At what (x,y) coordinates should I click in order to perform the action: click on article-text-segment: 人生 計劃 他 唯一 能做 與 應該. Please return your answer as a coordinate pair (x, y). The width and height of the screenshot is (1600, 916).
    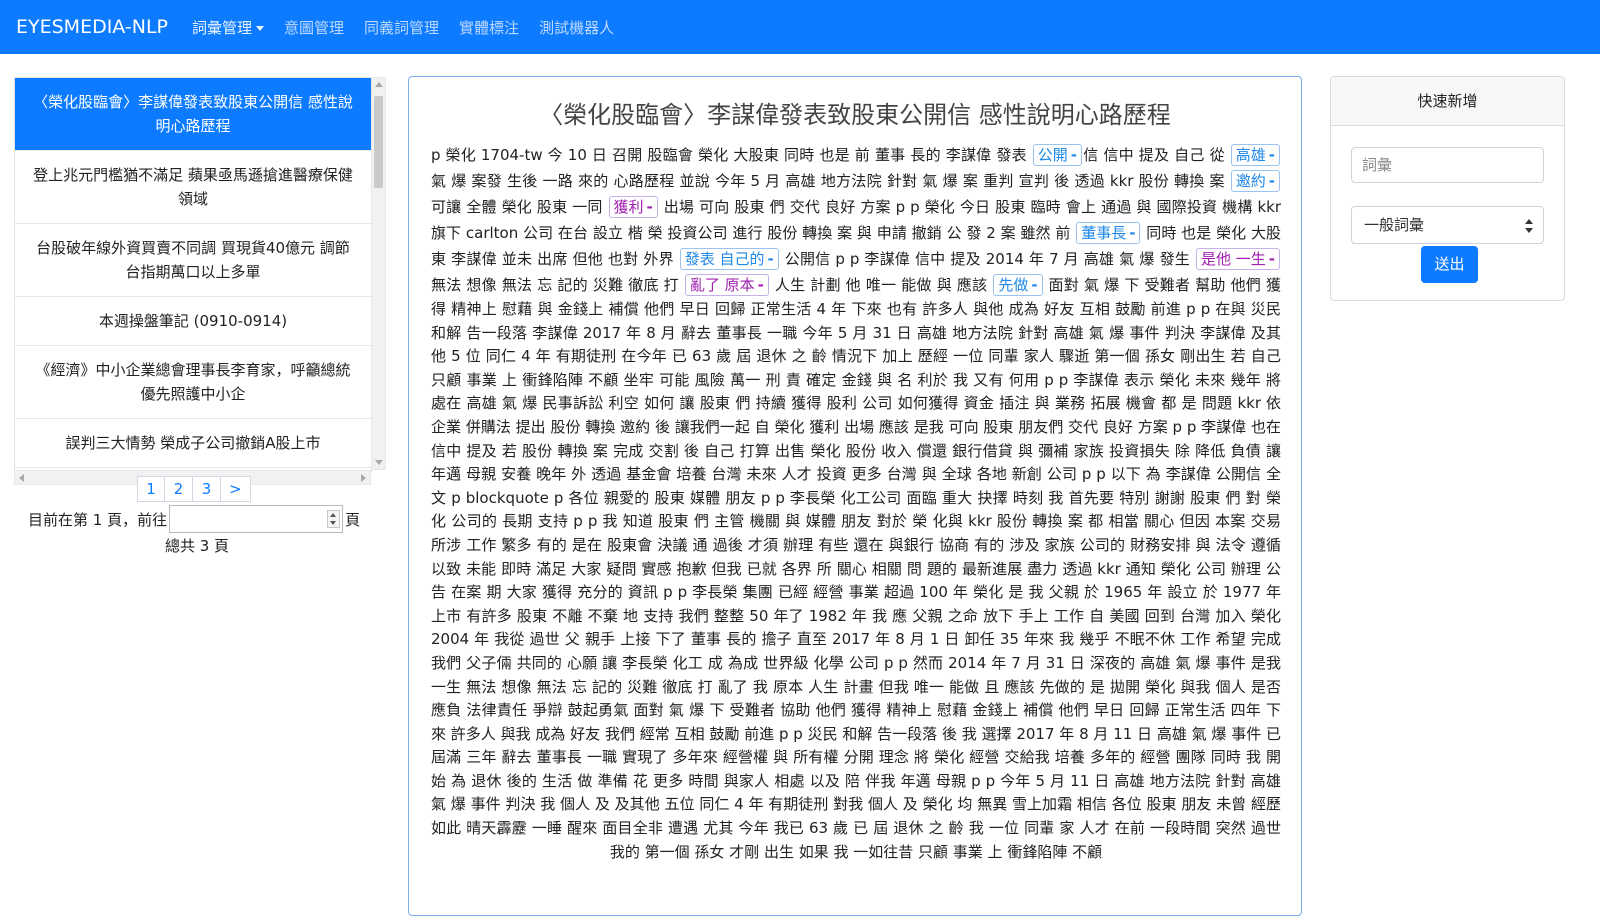
    Looking at the image, I should click on (881, 285).